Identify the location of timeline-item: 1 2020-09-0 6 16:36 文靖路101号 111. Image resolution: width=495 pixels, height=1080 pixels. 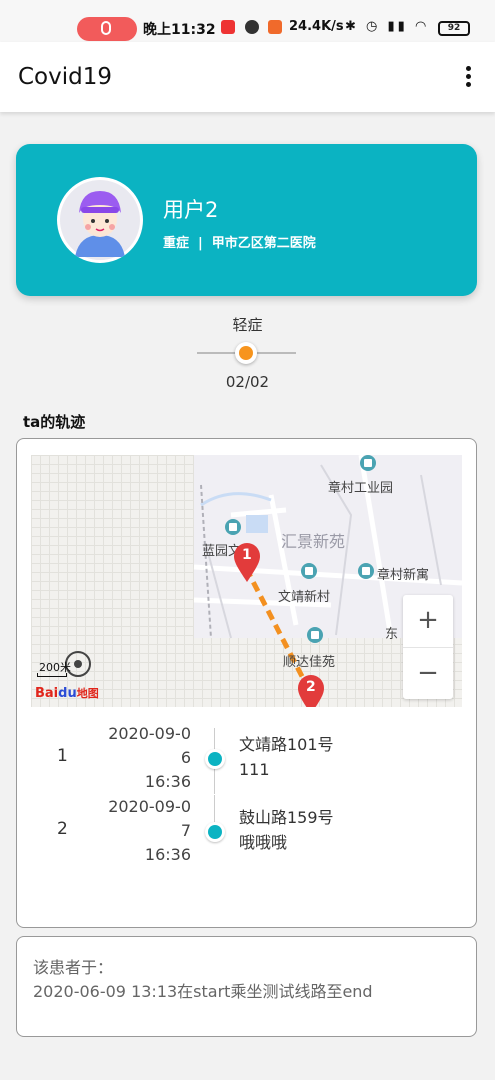
(246, 758).